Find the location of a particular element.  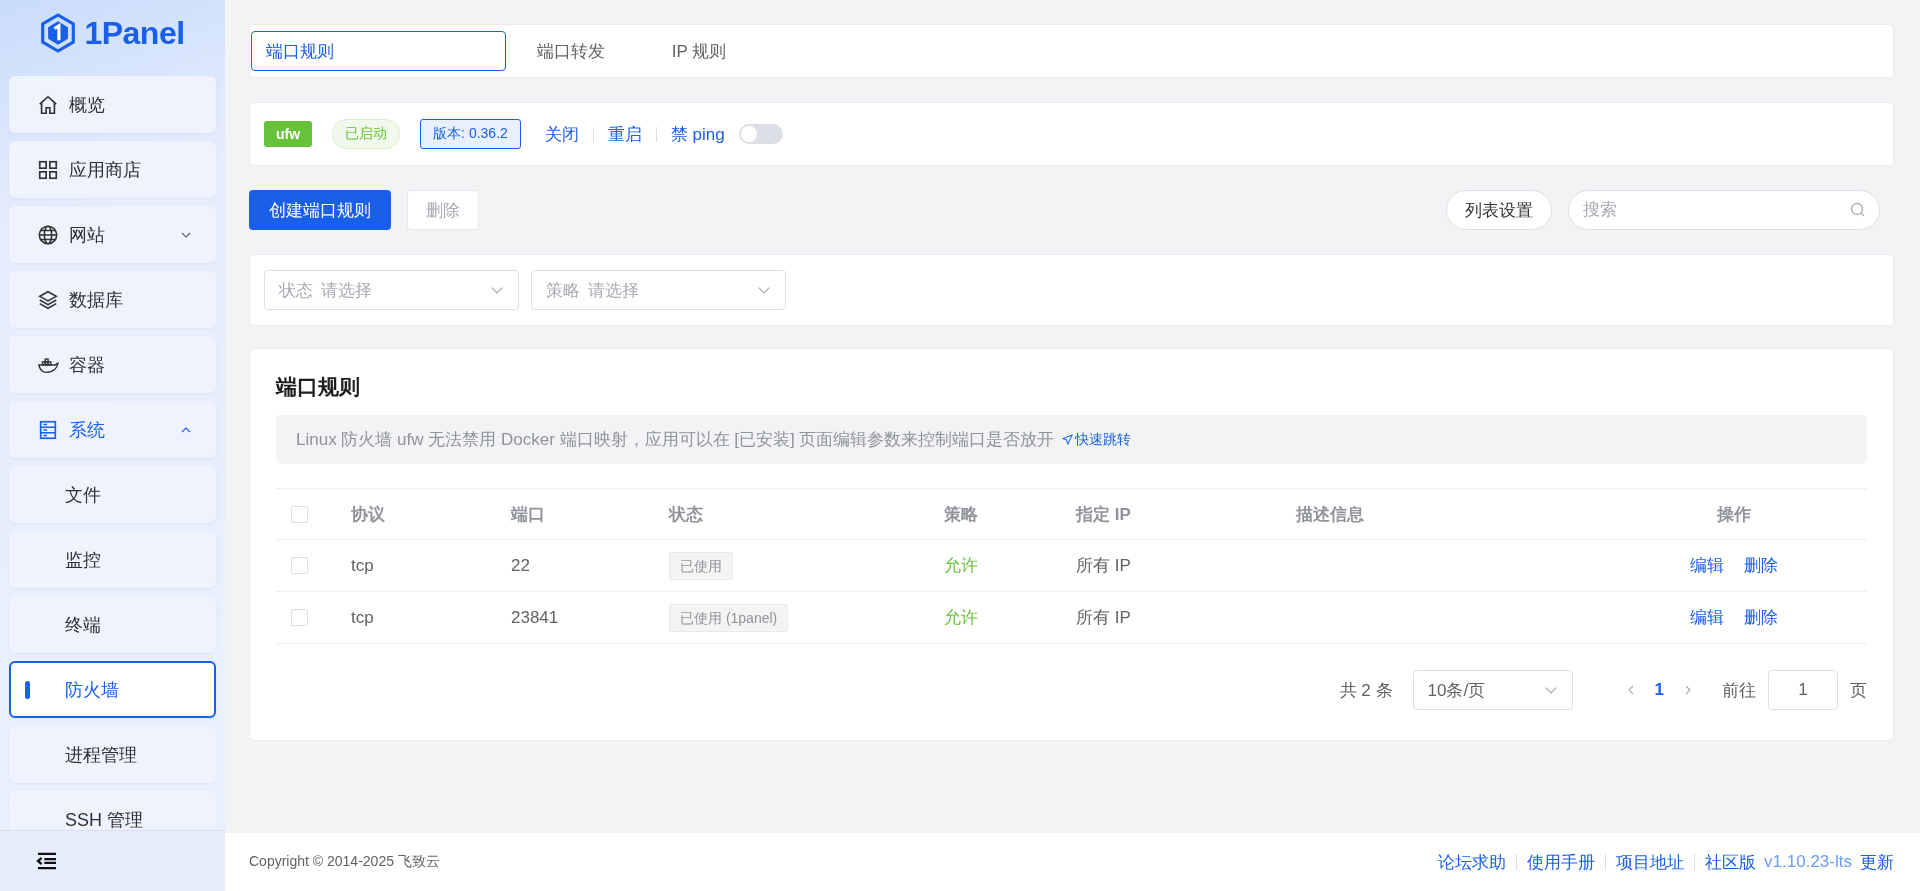

sidebar-item: 系统 is located at coordinates (112, 429).